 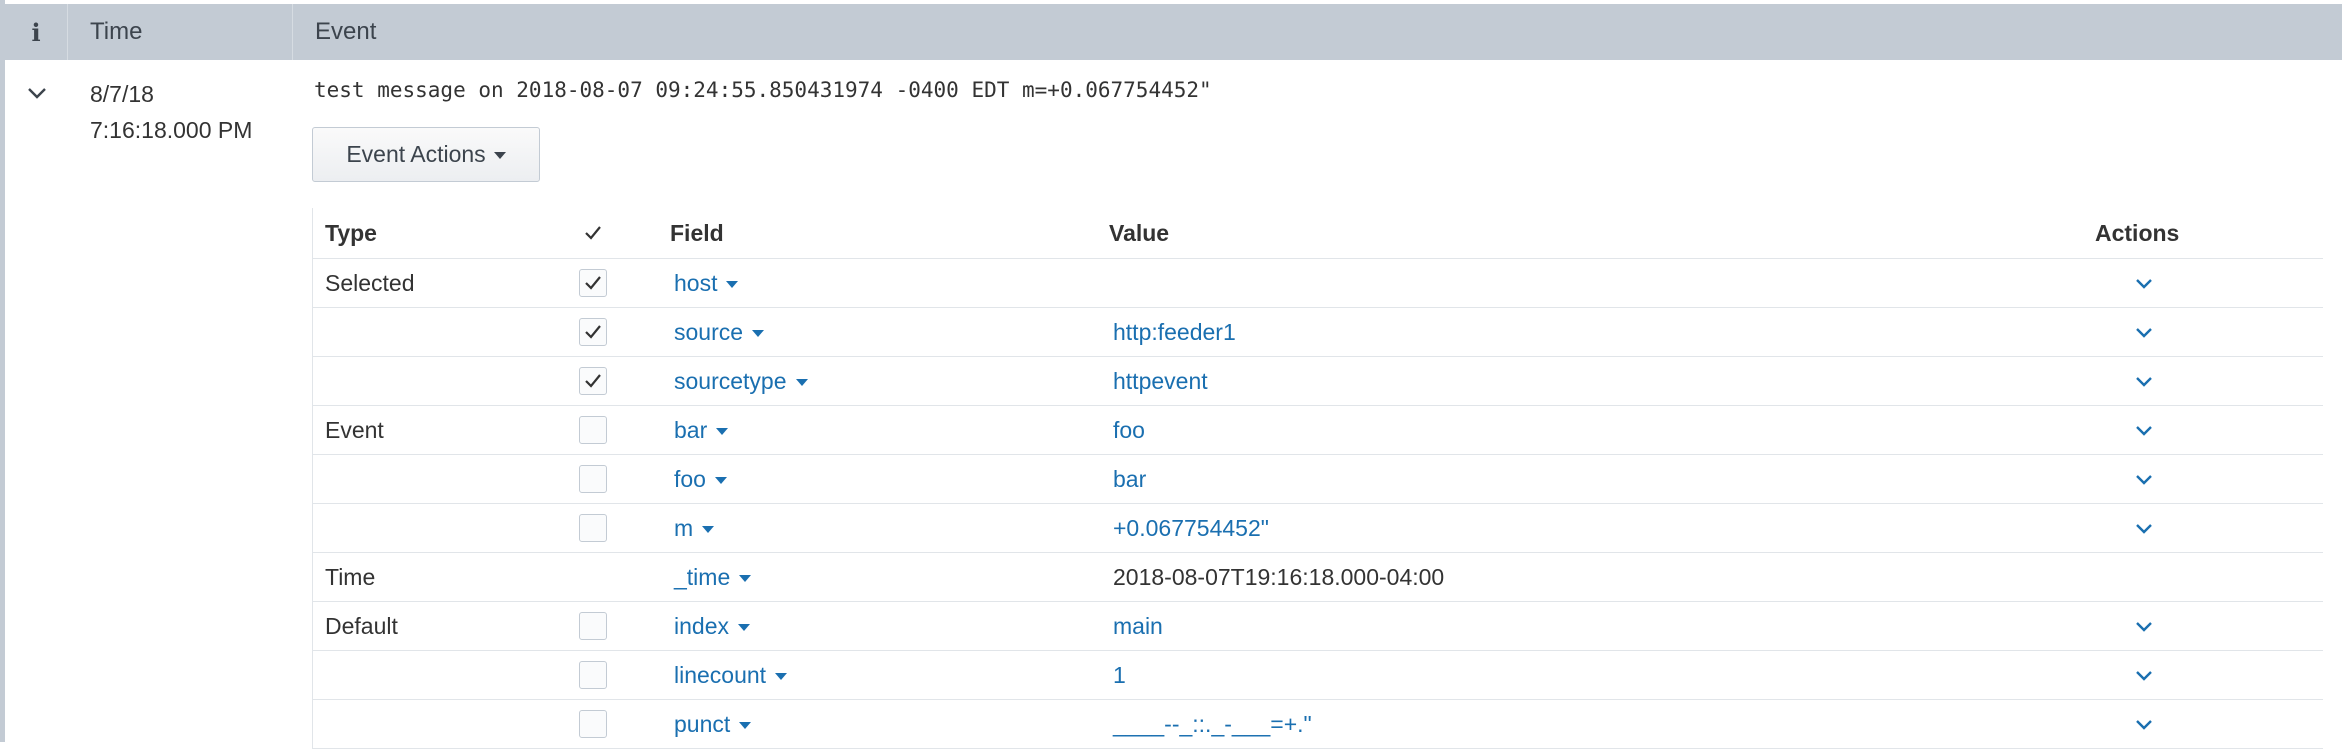 I want to click on type-column-header: Type, so click(x=351, y=232).